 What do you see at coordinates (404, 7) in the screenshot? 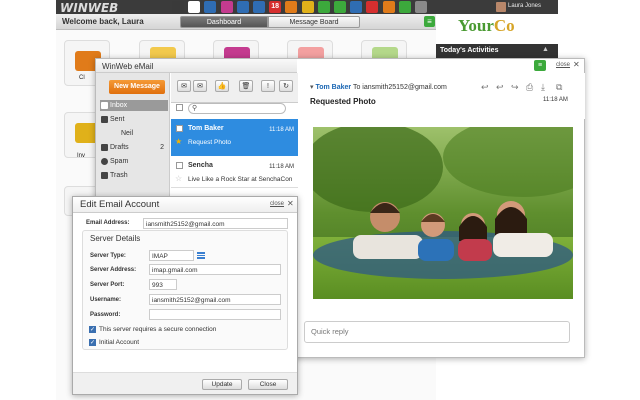
I see `store-icon` at bounding box center [404, 7].